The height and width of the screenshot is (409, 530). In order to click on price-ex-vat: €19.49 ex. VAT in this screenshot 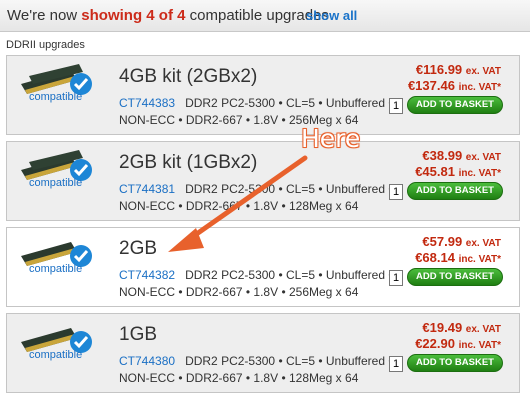, I will do `click(461, 327)`.